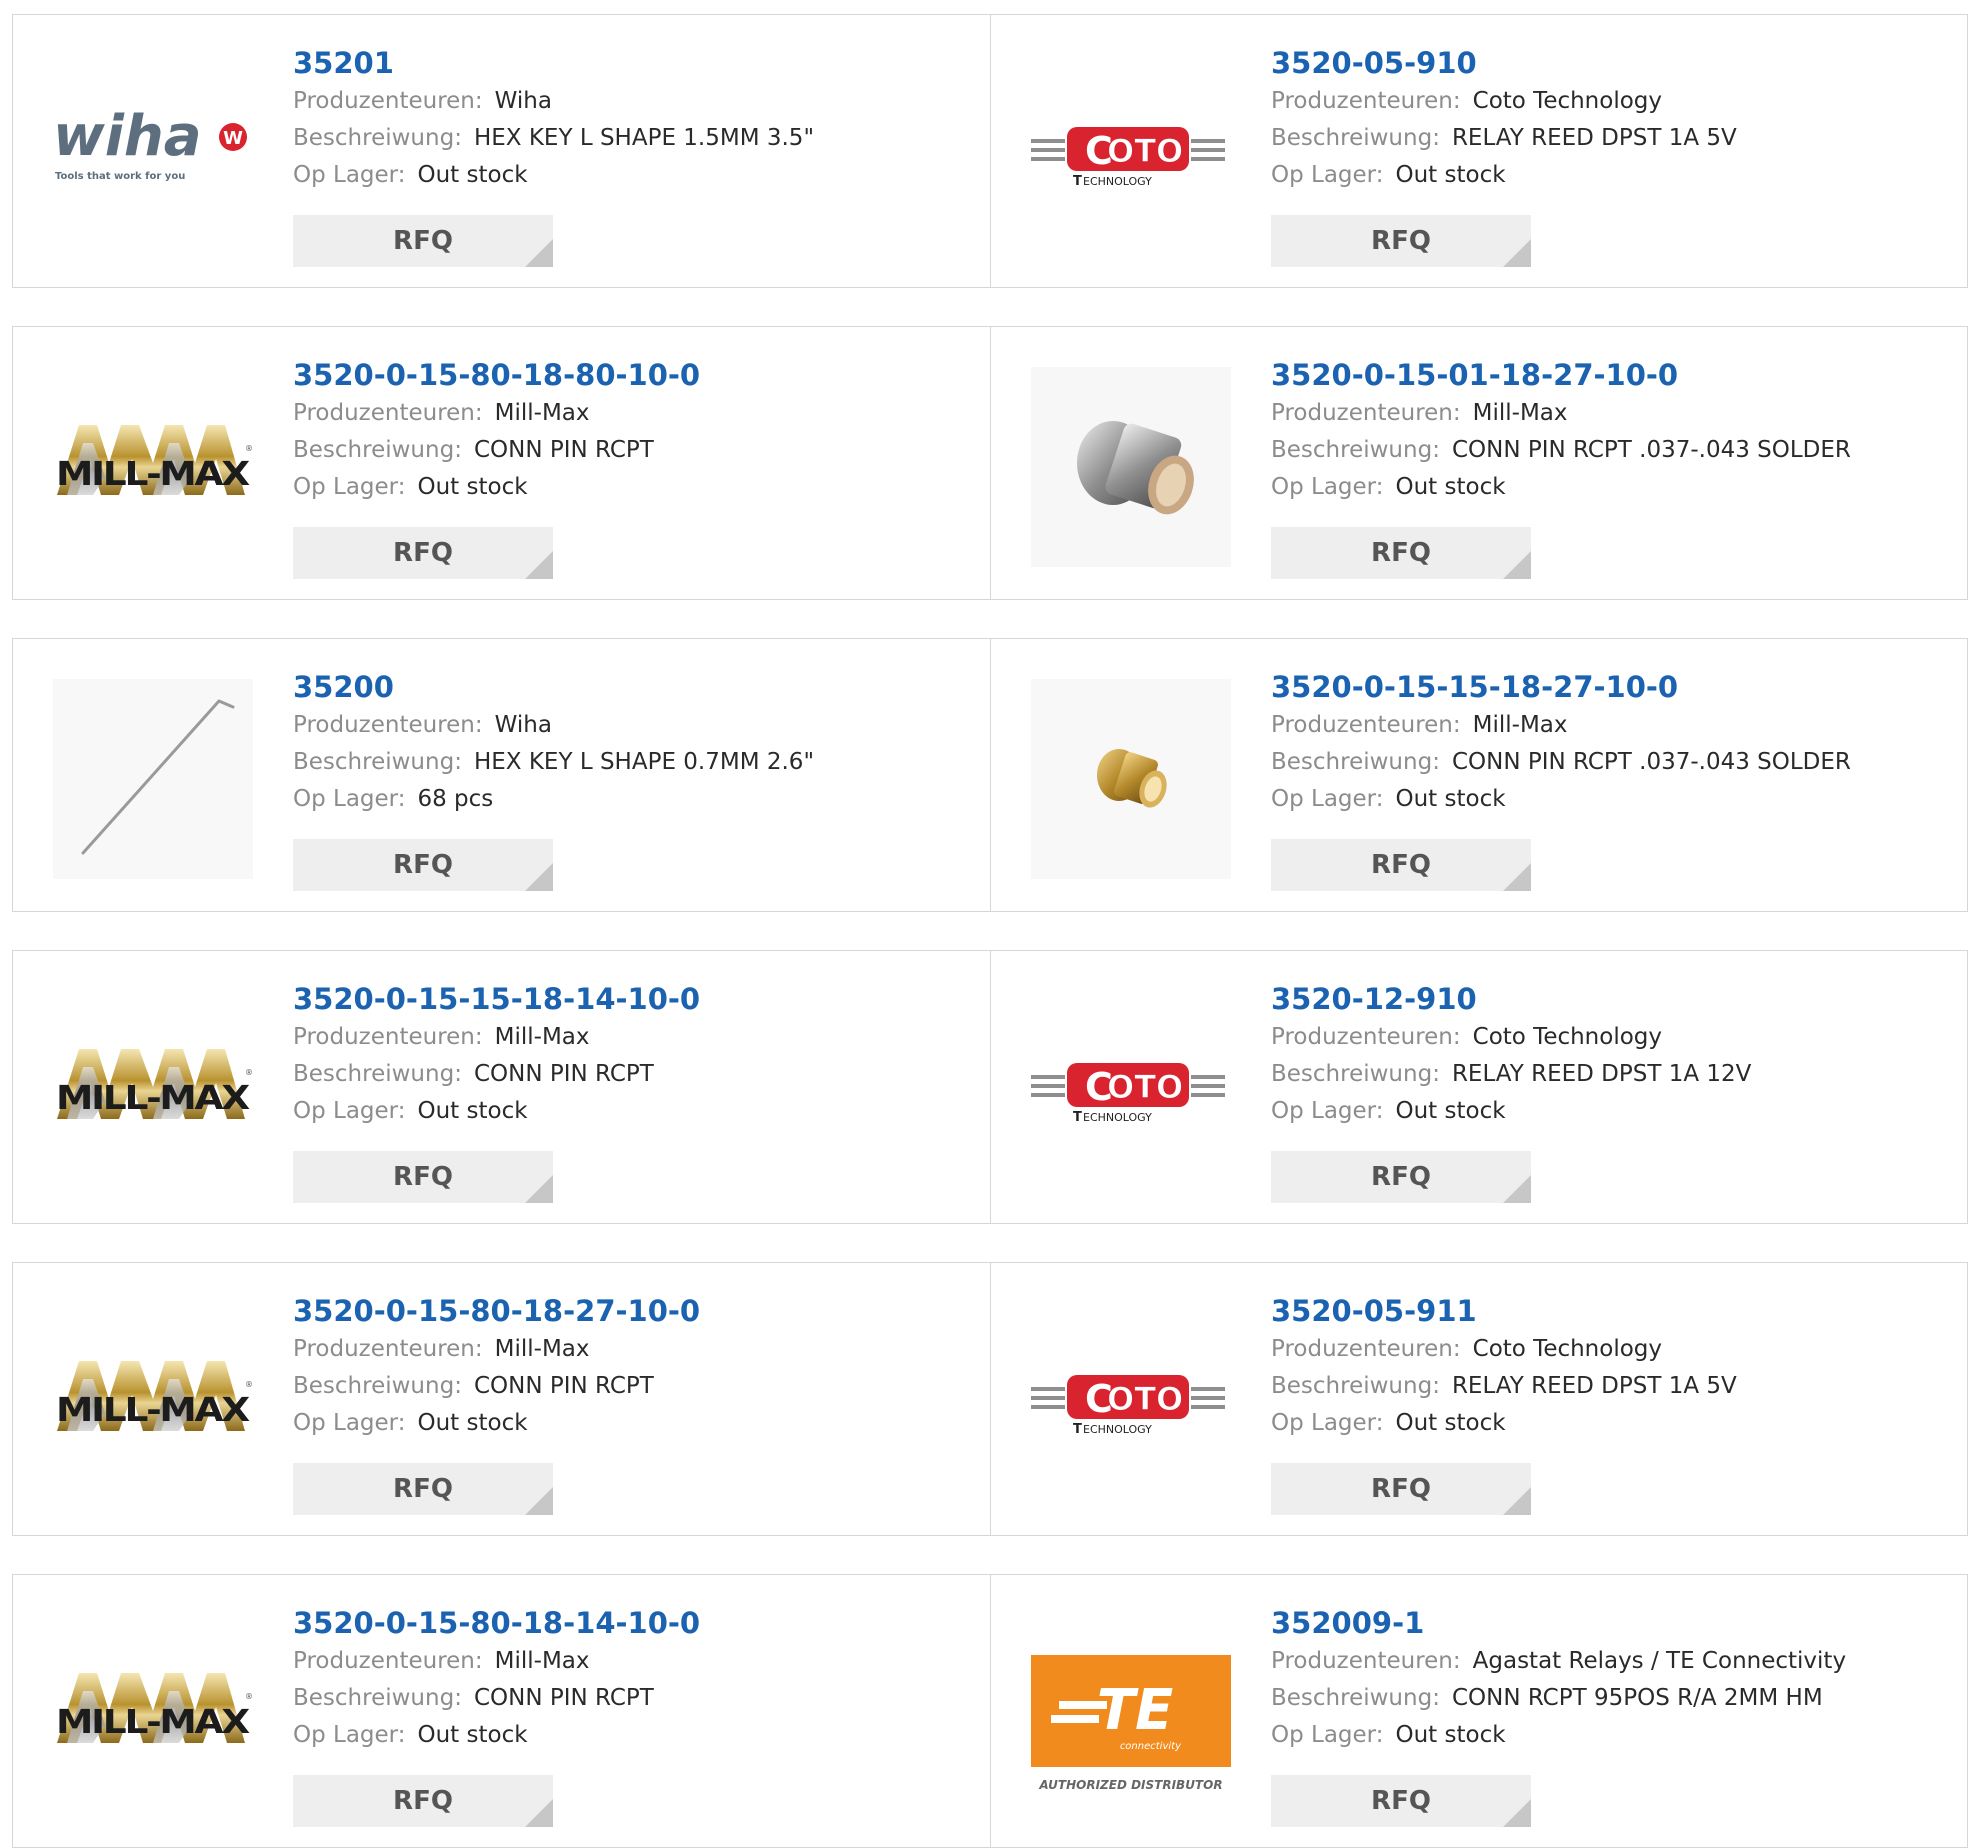 The width and height of the screenshot is (1968, 1848). What do you see at coordinates (1145, 1087) in the screenshot?
I see `svg-text: OTO` at bounding box center [1145, 1087].